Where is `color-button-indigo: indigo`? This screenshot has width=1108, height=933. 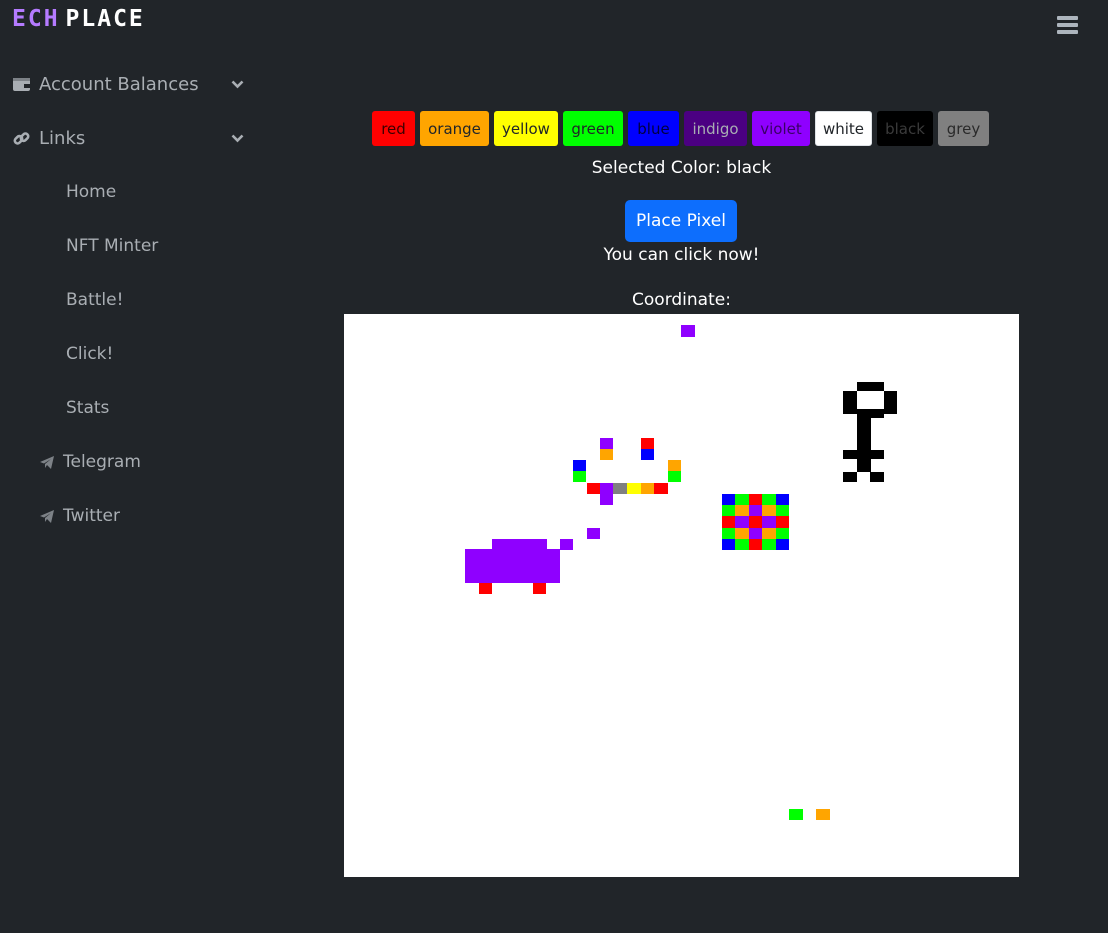
color-button-indigo: indigo is located at coordinates (715, 128).